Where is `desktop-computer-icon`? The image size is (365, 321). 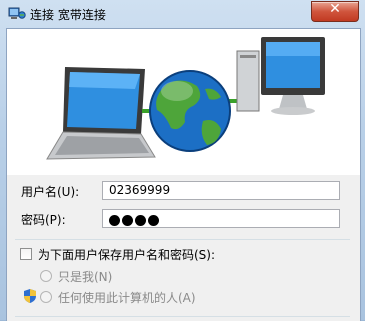
desktop-computer-icon is located at coordinates (280, 76).